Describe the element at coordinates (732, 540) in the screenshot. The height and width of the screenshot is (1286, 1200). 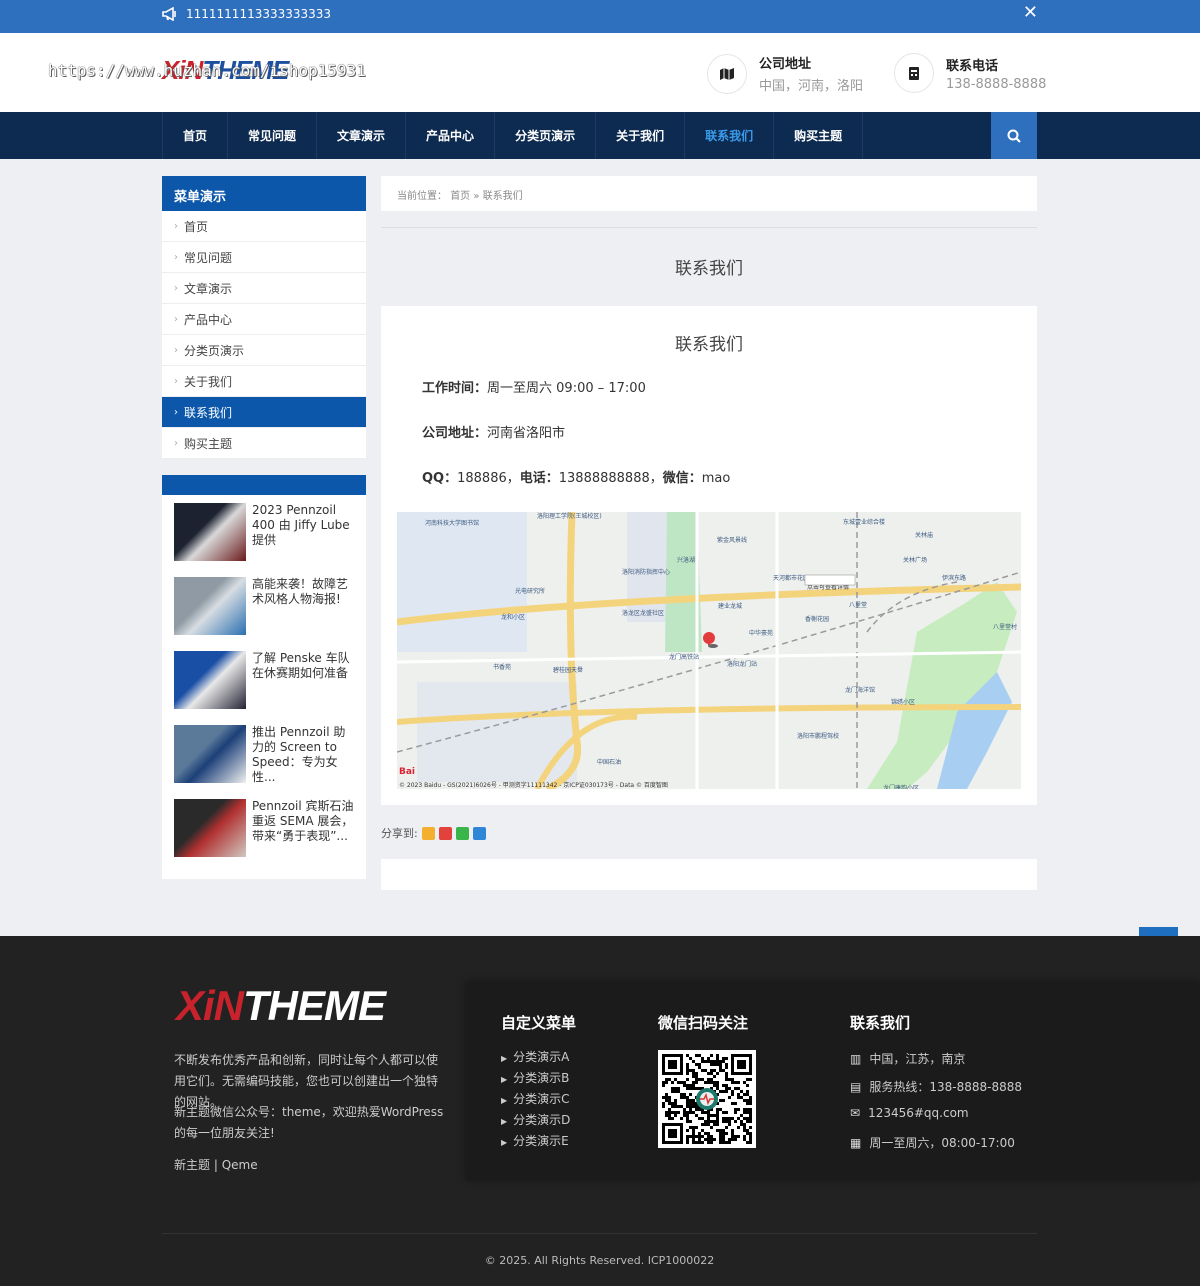
I see `map-label: 紫金风景线` at that location.